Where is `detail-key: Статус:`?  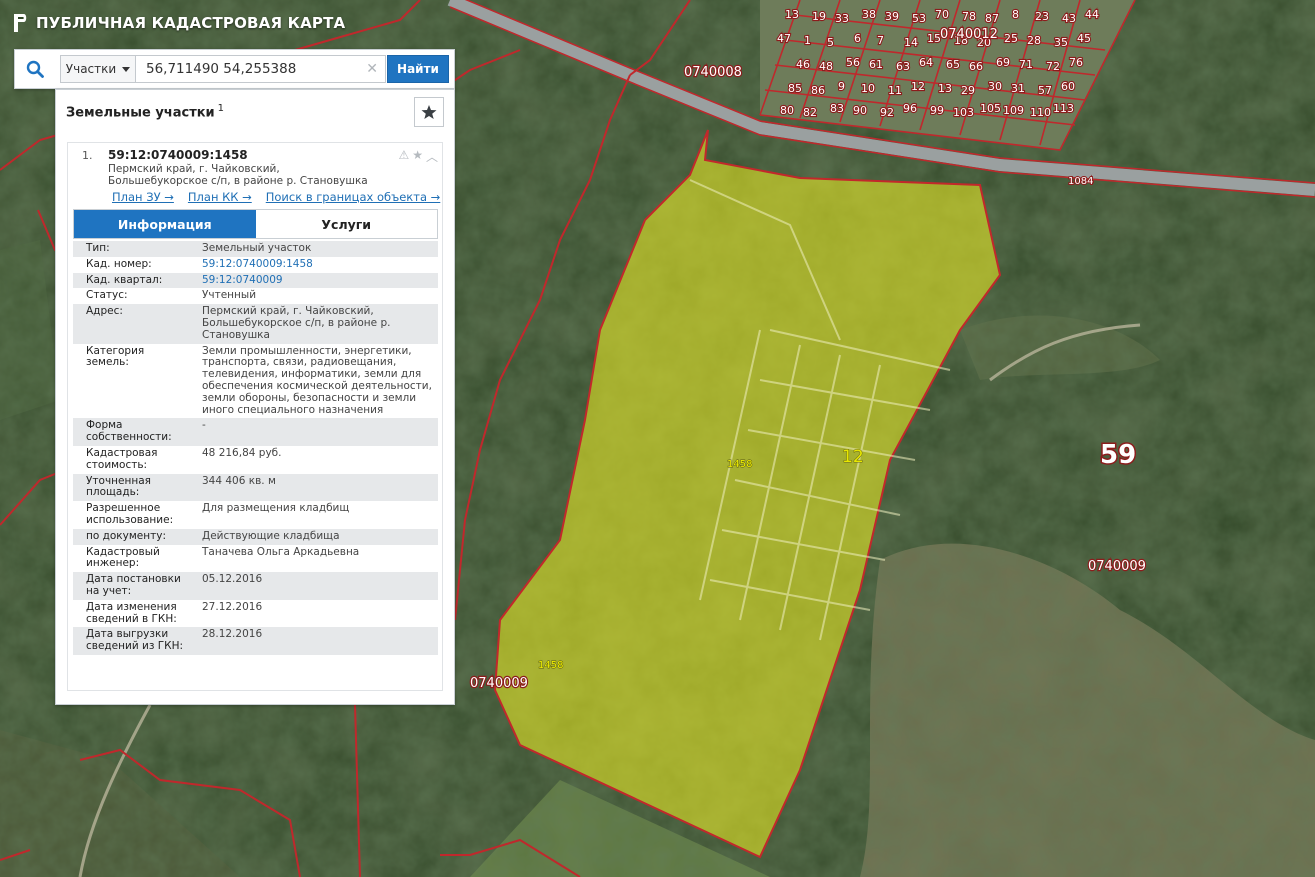
detail-key: Статус: is located at coordinates (132, 296).